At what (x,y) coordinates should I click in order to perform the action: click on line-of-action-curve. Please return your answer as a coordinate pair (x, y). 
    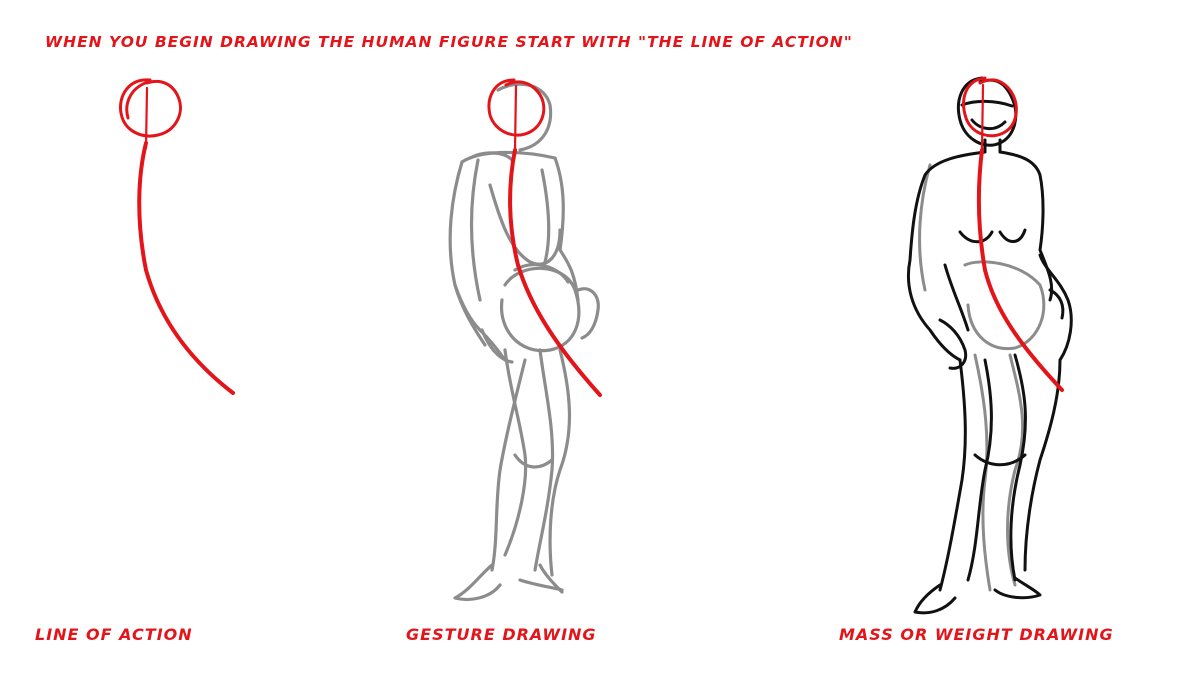
    Looking at the image, I should click on (186, 268).